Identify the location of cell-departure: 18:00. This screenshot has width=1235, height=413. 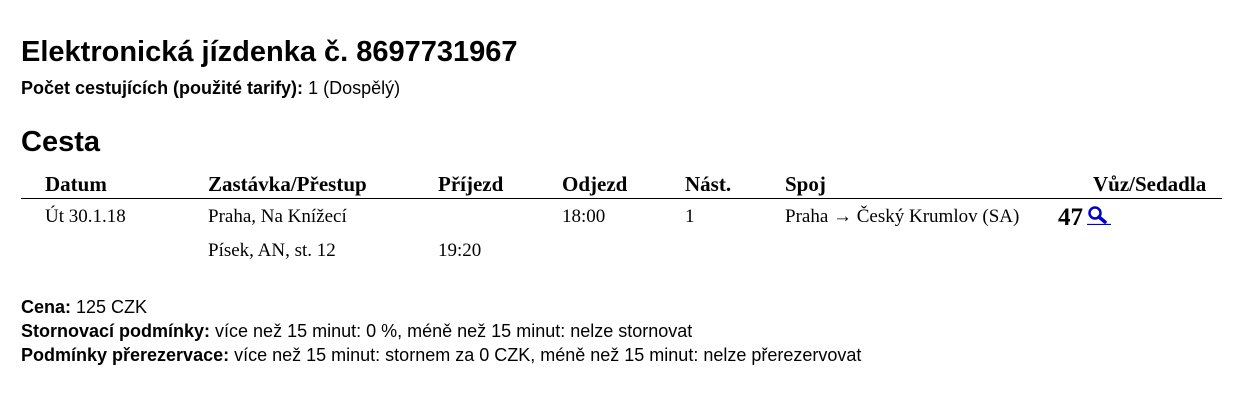
(584, 216).